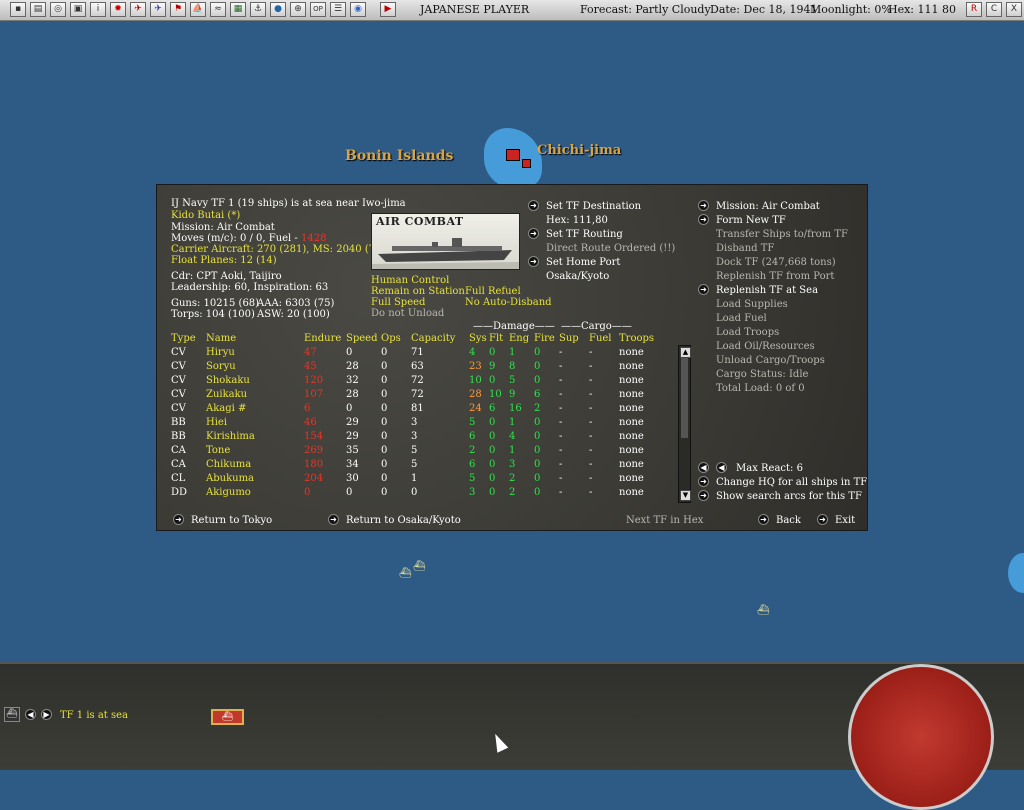 This screenshot has width=1024, height=810. Describe the element at coordinates (544, 339) in the screenshot. I see `column-header: Fire` at that location.